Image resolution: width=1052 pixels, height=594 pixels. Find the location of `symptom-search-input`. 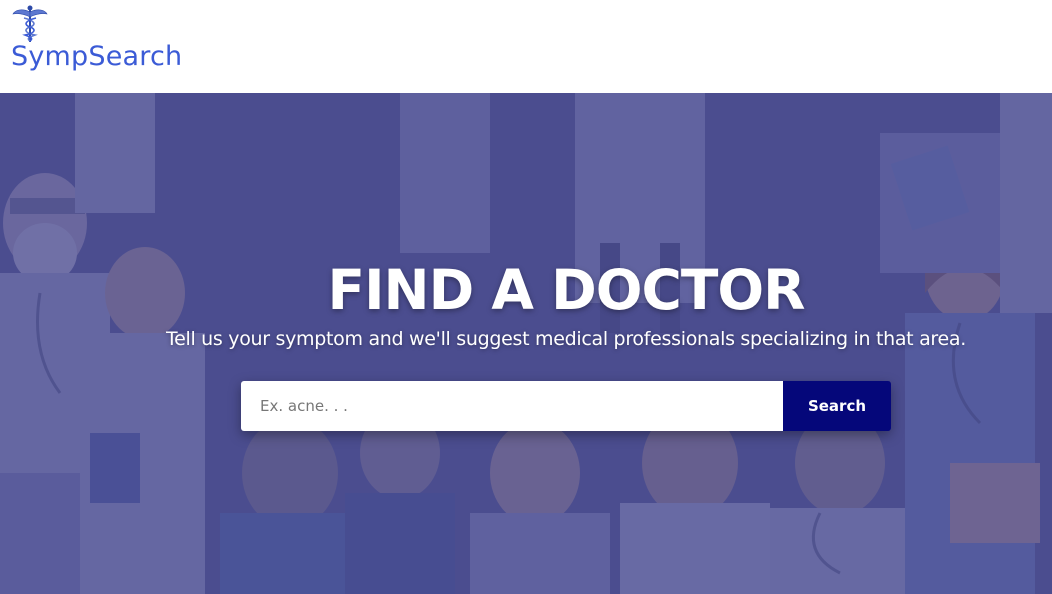

symptom-search-input is located at coordinates (512, 406).